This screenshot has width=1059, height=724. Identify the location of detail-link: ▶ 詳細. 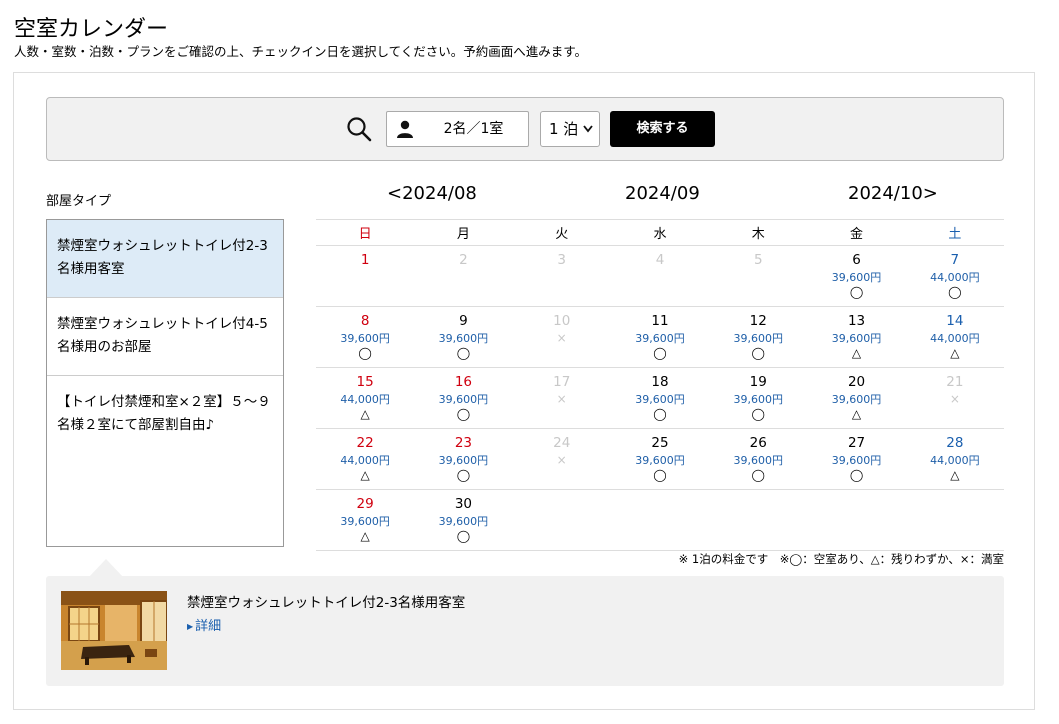
(204, 627).